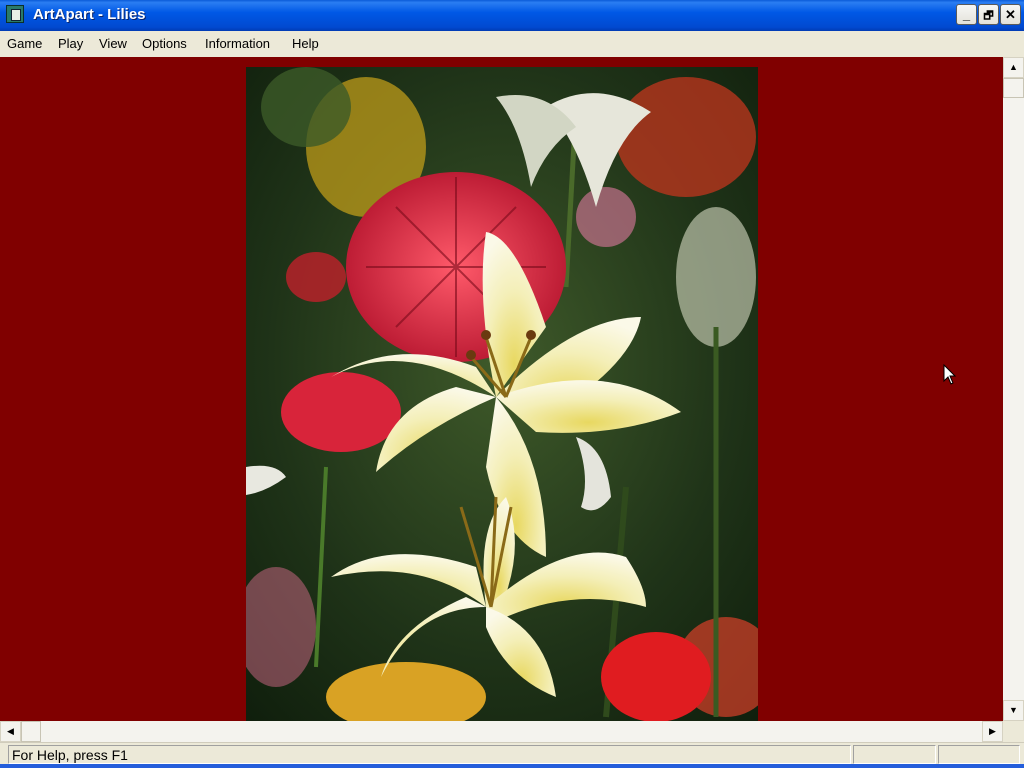 This screenshot has width=1024, height=768. Describe the element at coordinates (70, 43) in the screenshot. I see `menu-play: Play` at that location.